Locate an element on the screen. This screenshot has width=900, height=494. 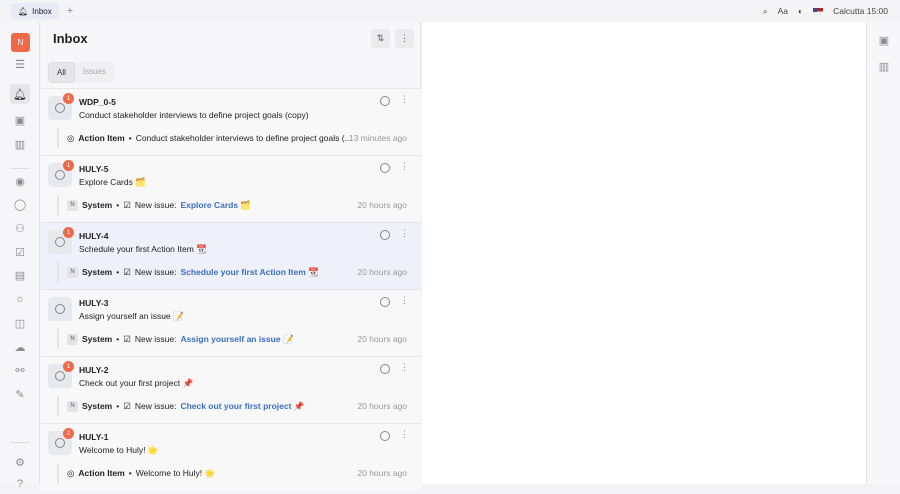
issue-title: Explore Cards 🗂️ is located at coordinates (112, 182).